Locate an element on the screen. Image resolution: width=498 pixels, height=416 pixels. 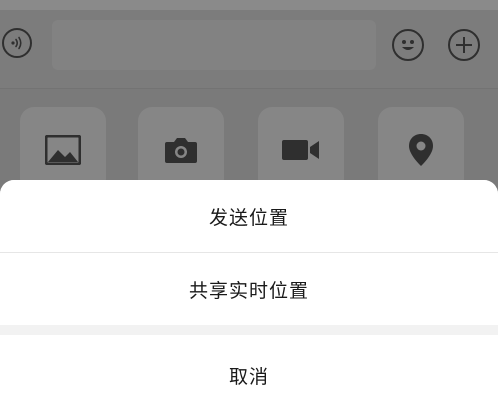
share-live-location-label: 共享实时位置 is located at coordinates (248, 290).